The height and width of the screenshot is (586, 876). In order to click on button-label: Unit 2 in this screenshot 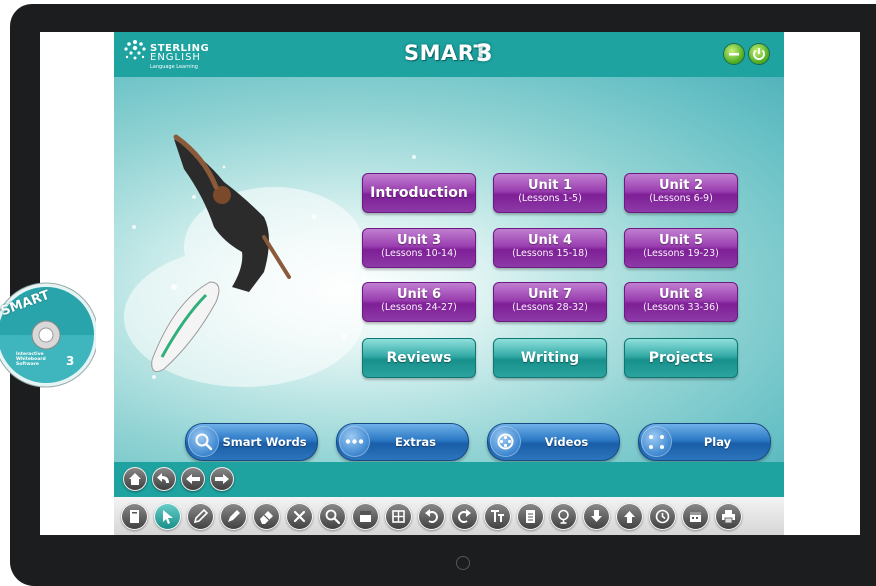, I will do `click(681, 185)`.